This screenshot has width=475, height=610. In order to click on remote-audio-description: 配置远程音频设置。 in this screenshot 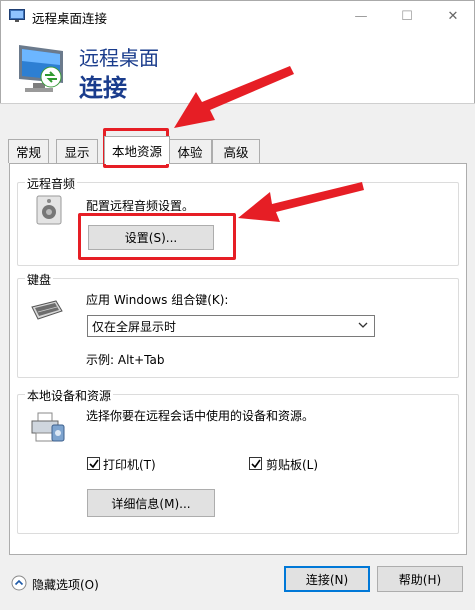, I will do `click(140, 206)`.